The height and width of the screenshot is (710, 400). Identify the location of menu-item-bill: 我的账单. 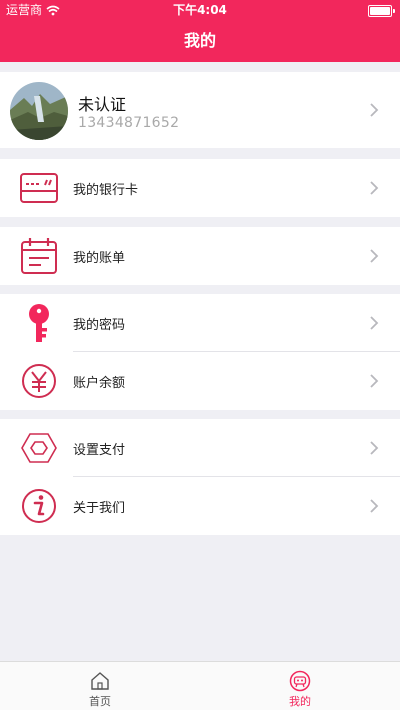
(200, 256).